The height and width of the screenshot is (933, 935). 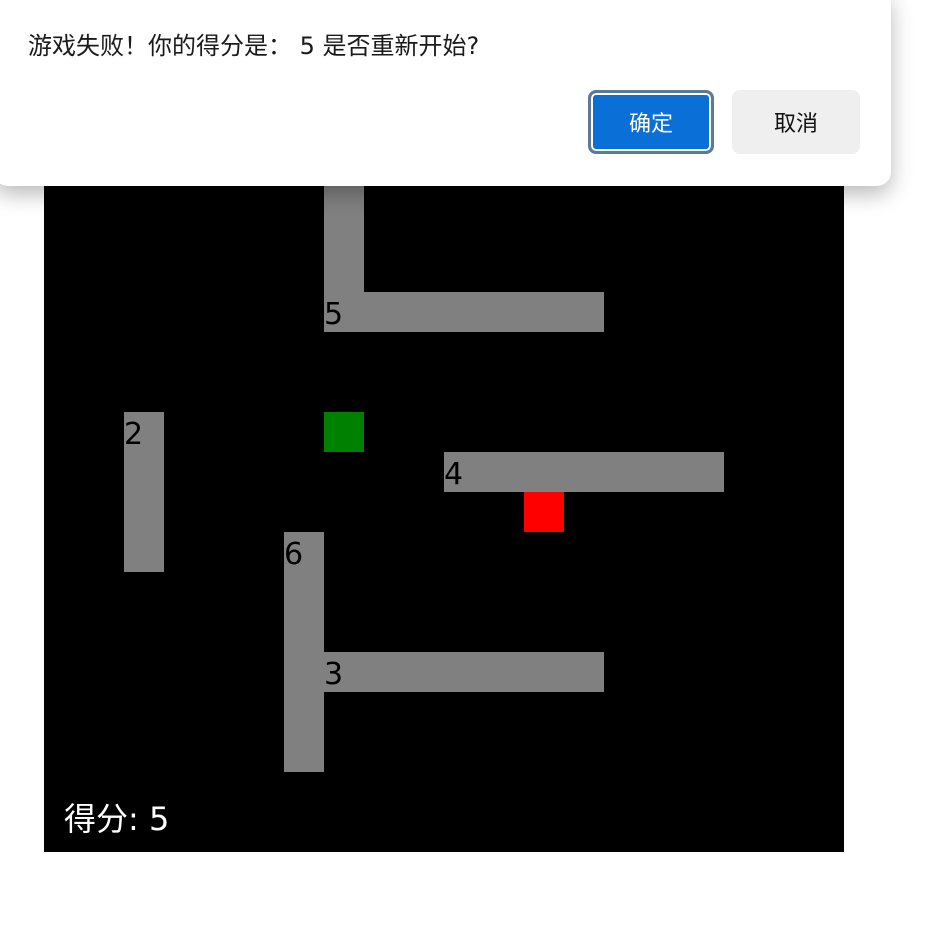 What do you see at coordinates (134, 434) in the screenshot?
I see `wall-label: 2` at bounding box center [134, 434].